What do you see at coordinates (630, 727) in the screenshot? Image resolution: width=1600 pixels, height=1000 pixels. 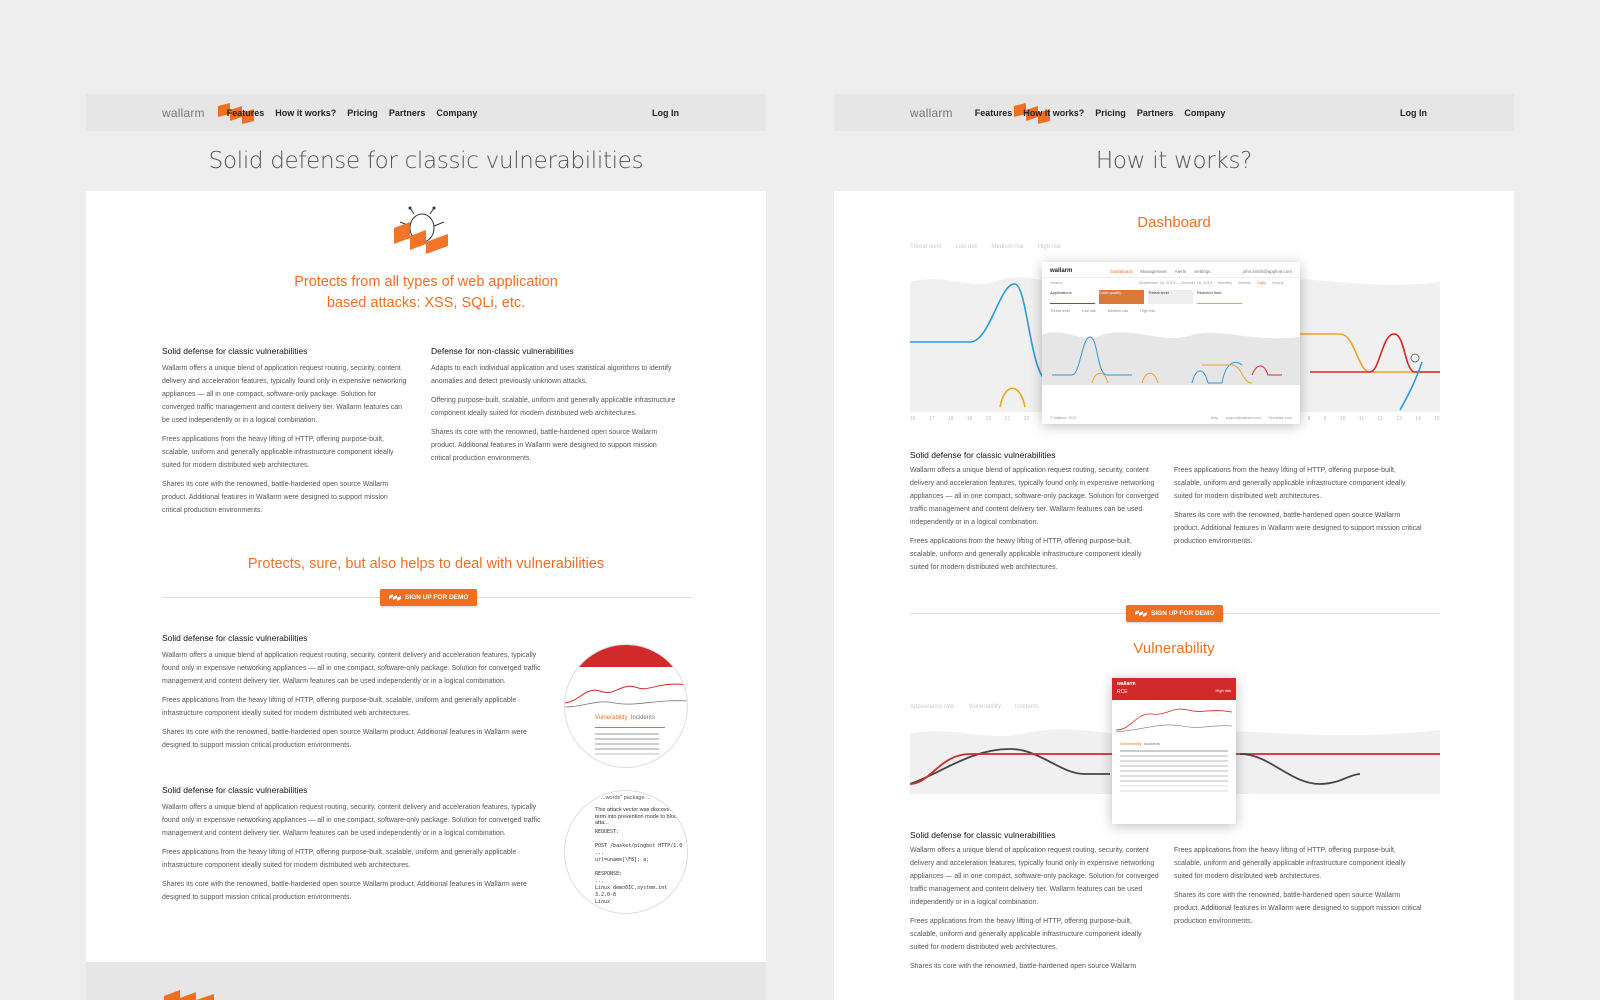 I see `preview-tab-underline` at bounding box center [630, 727].